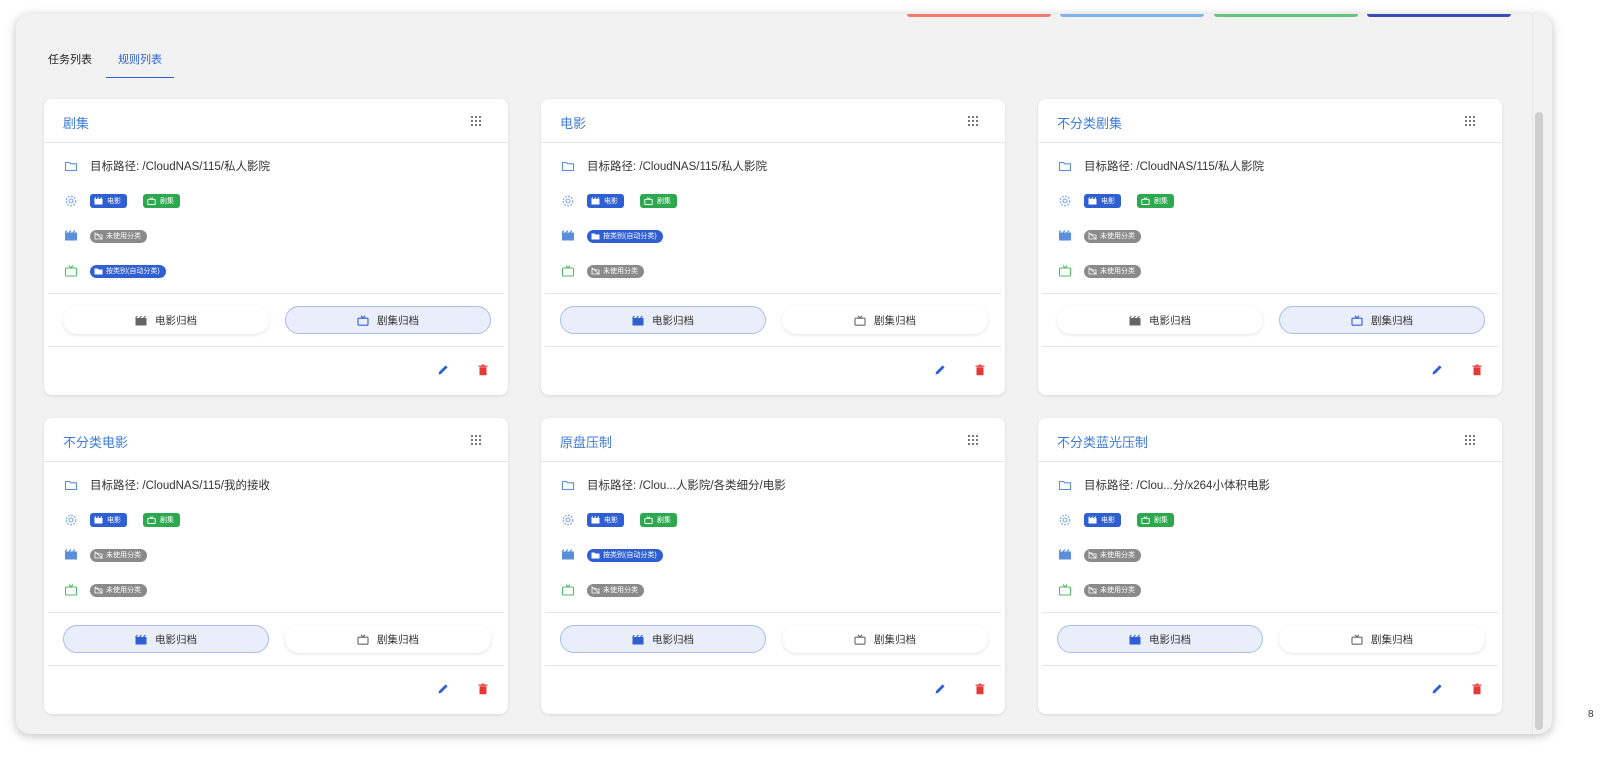 The width and height of the screenshot is (1600, 765). I want to click on target-path-row: 目标路径: /Clou...人影院/各类细分/电影, so click(673, 485).